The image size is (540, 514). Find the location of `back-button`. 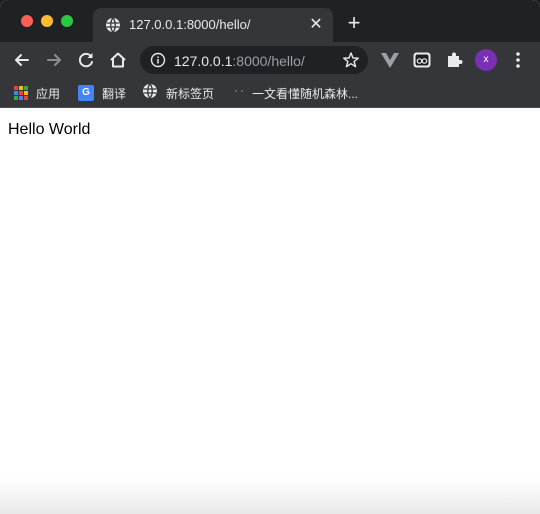

back-button is located at coordinates (22, 60).